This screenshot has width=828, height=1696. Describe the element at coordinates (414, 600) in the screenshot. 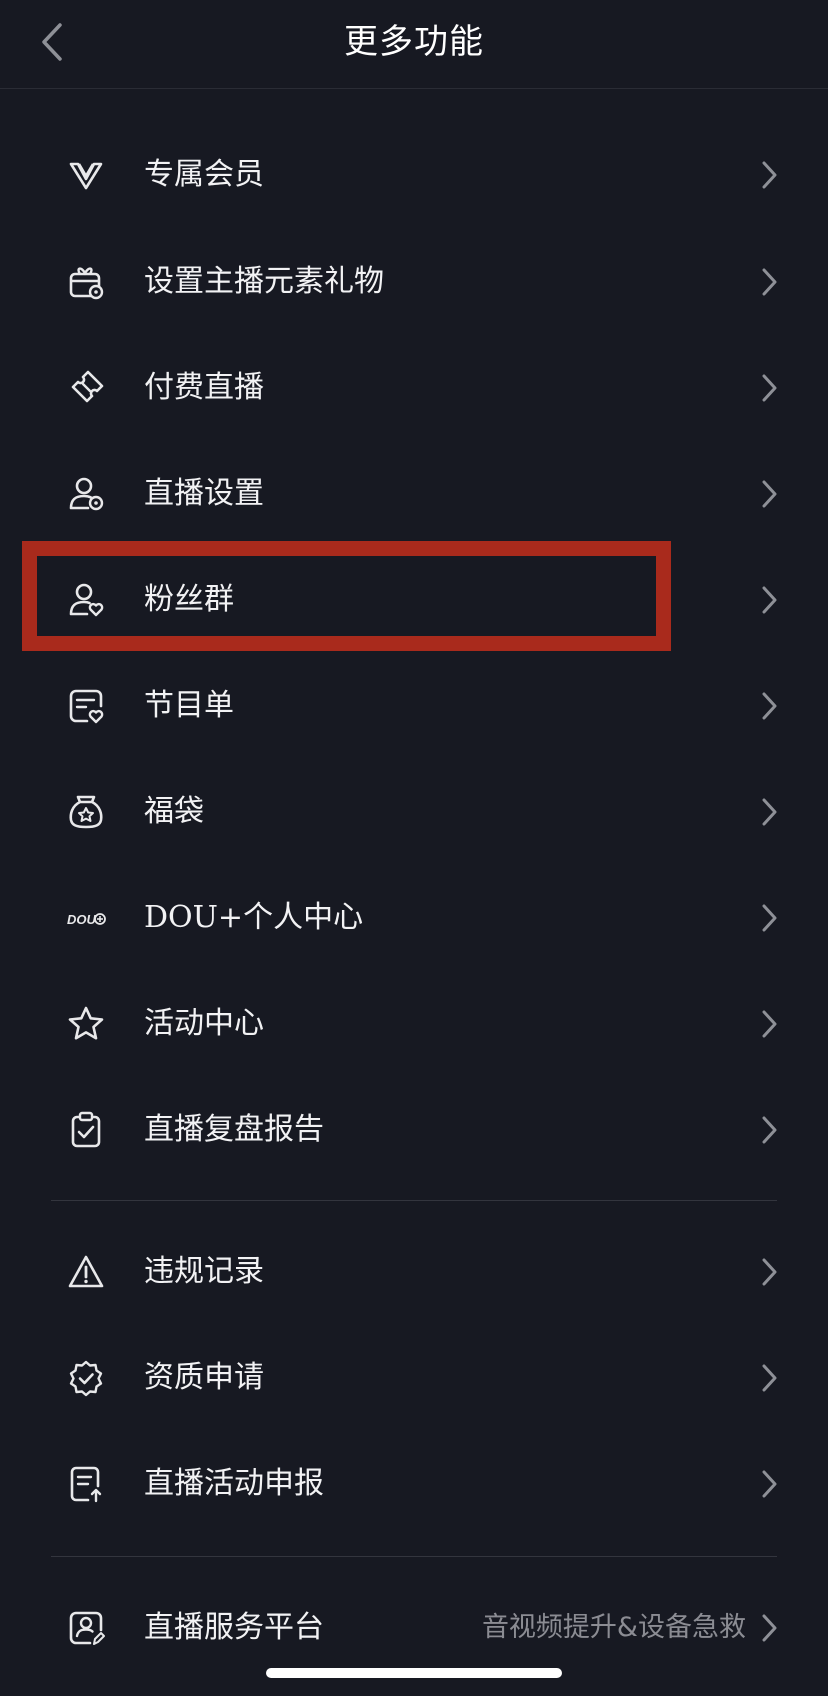

I see `menu-item-fan-group: 粉丝群` at that location.